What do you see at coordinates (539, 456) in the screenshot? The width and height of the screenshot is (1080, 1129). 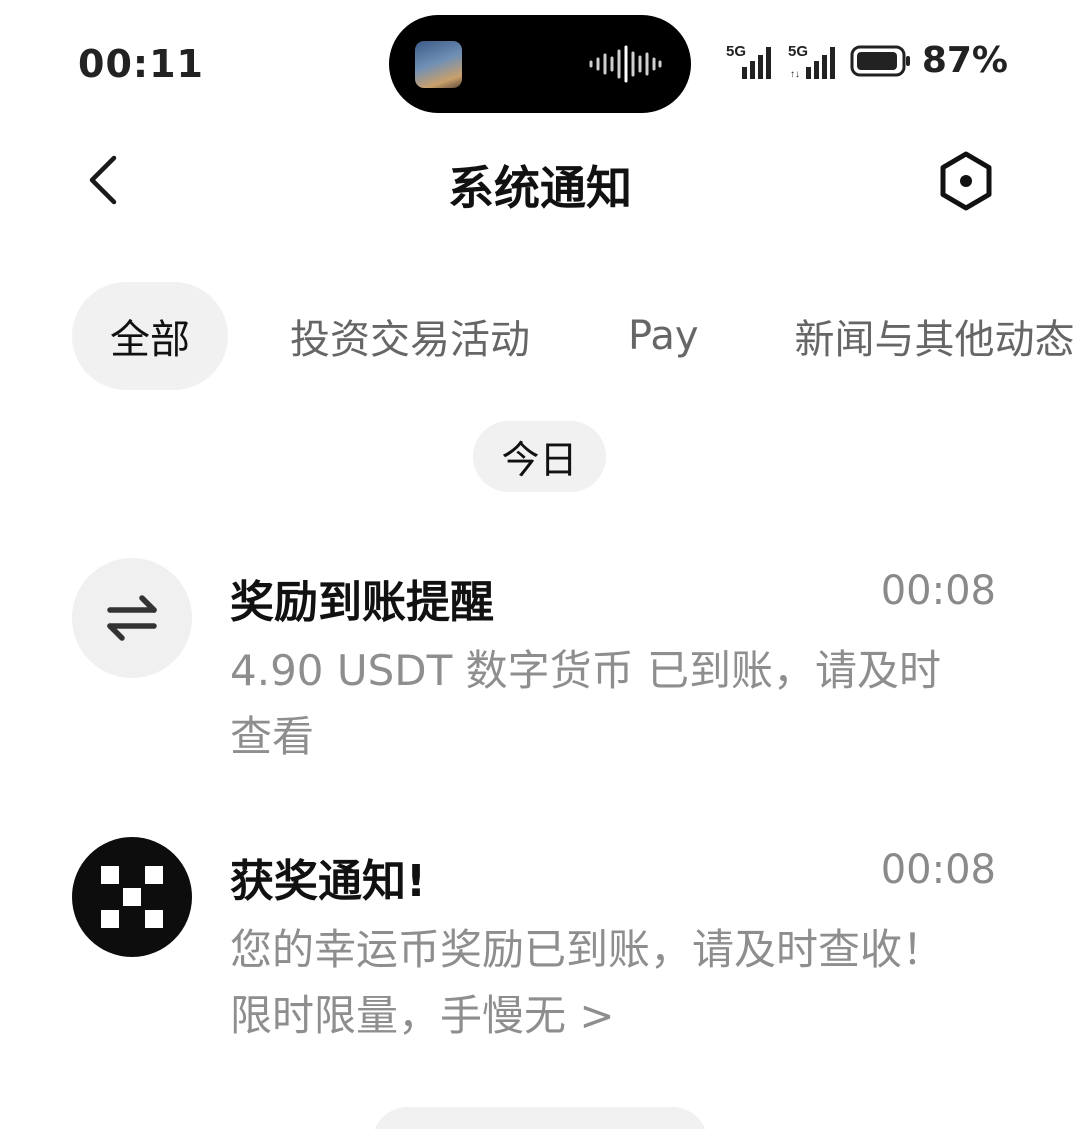 I see `date-group-label: 今日` at bounding box center [539, 456].